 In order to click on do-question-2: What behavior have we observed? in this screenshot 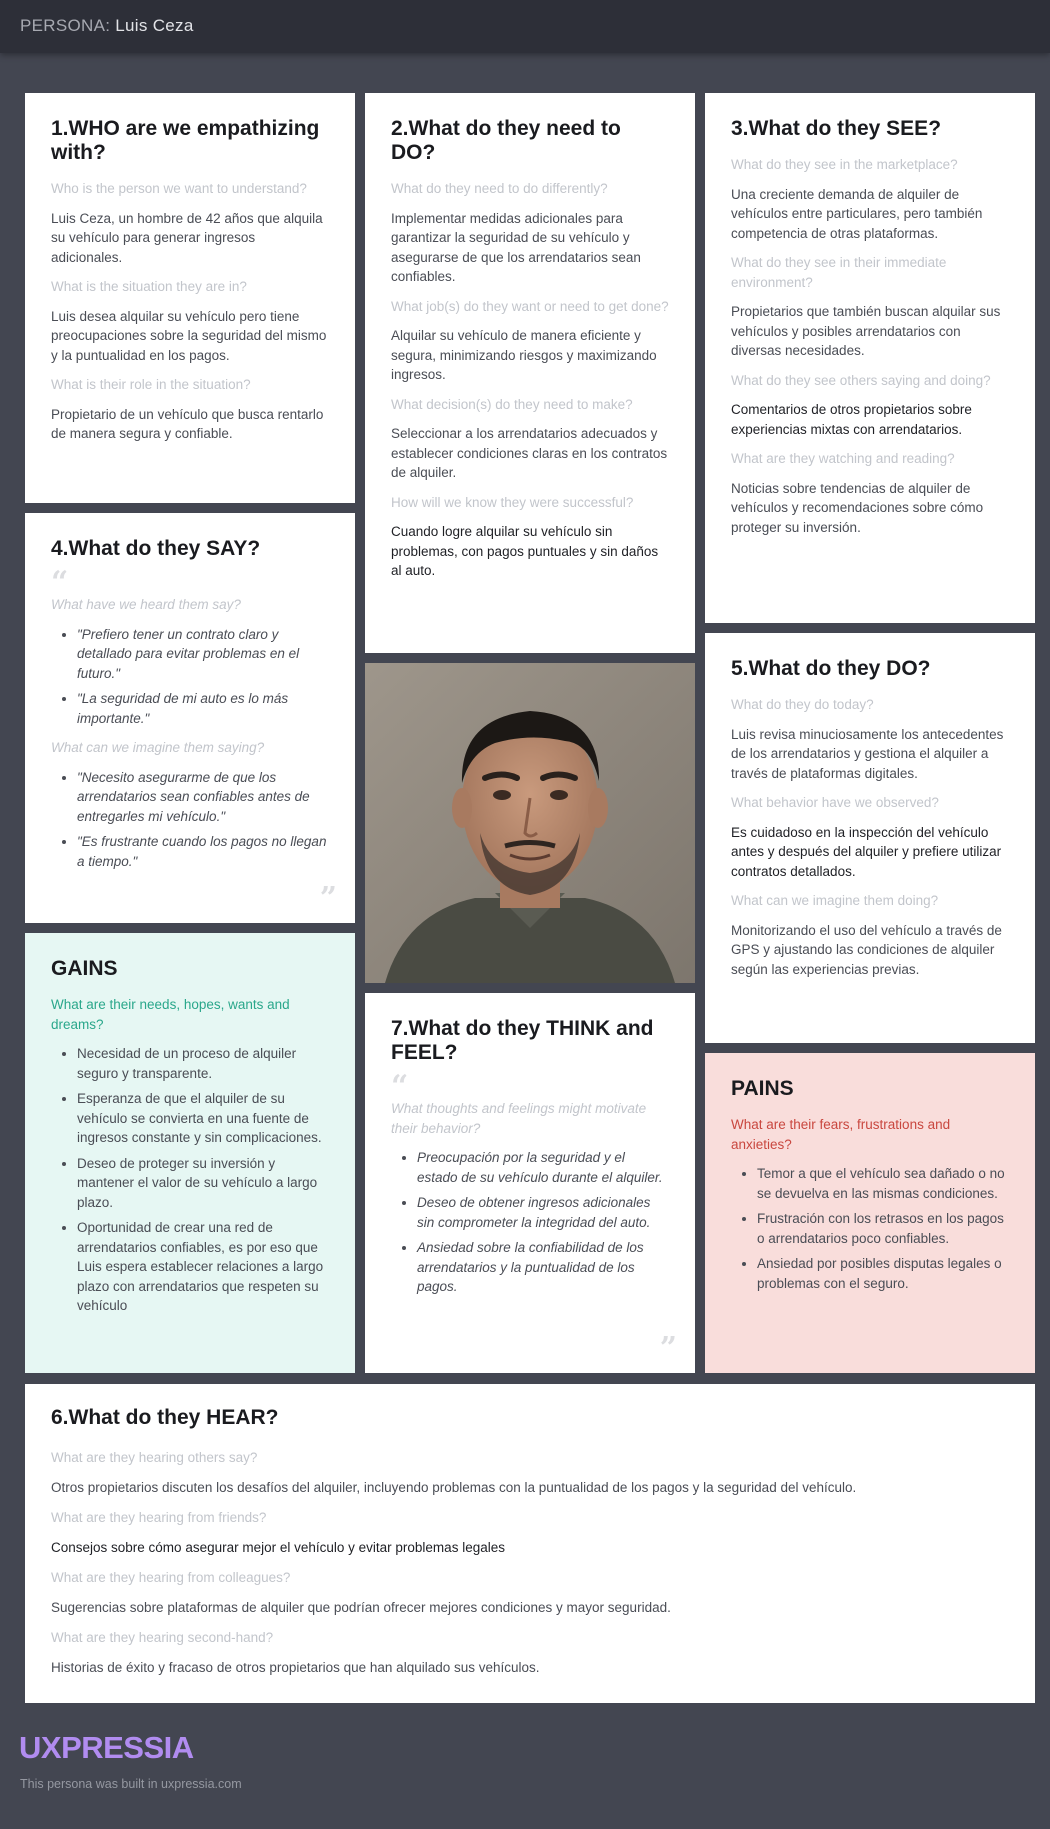, I will do `click(835, 802)`.